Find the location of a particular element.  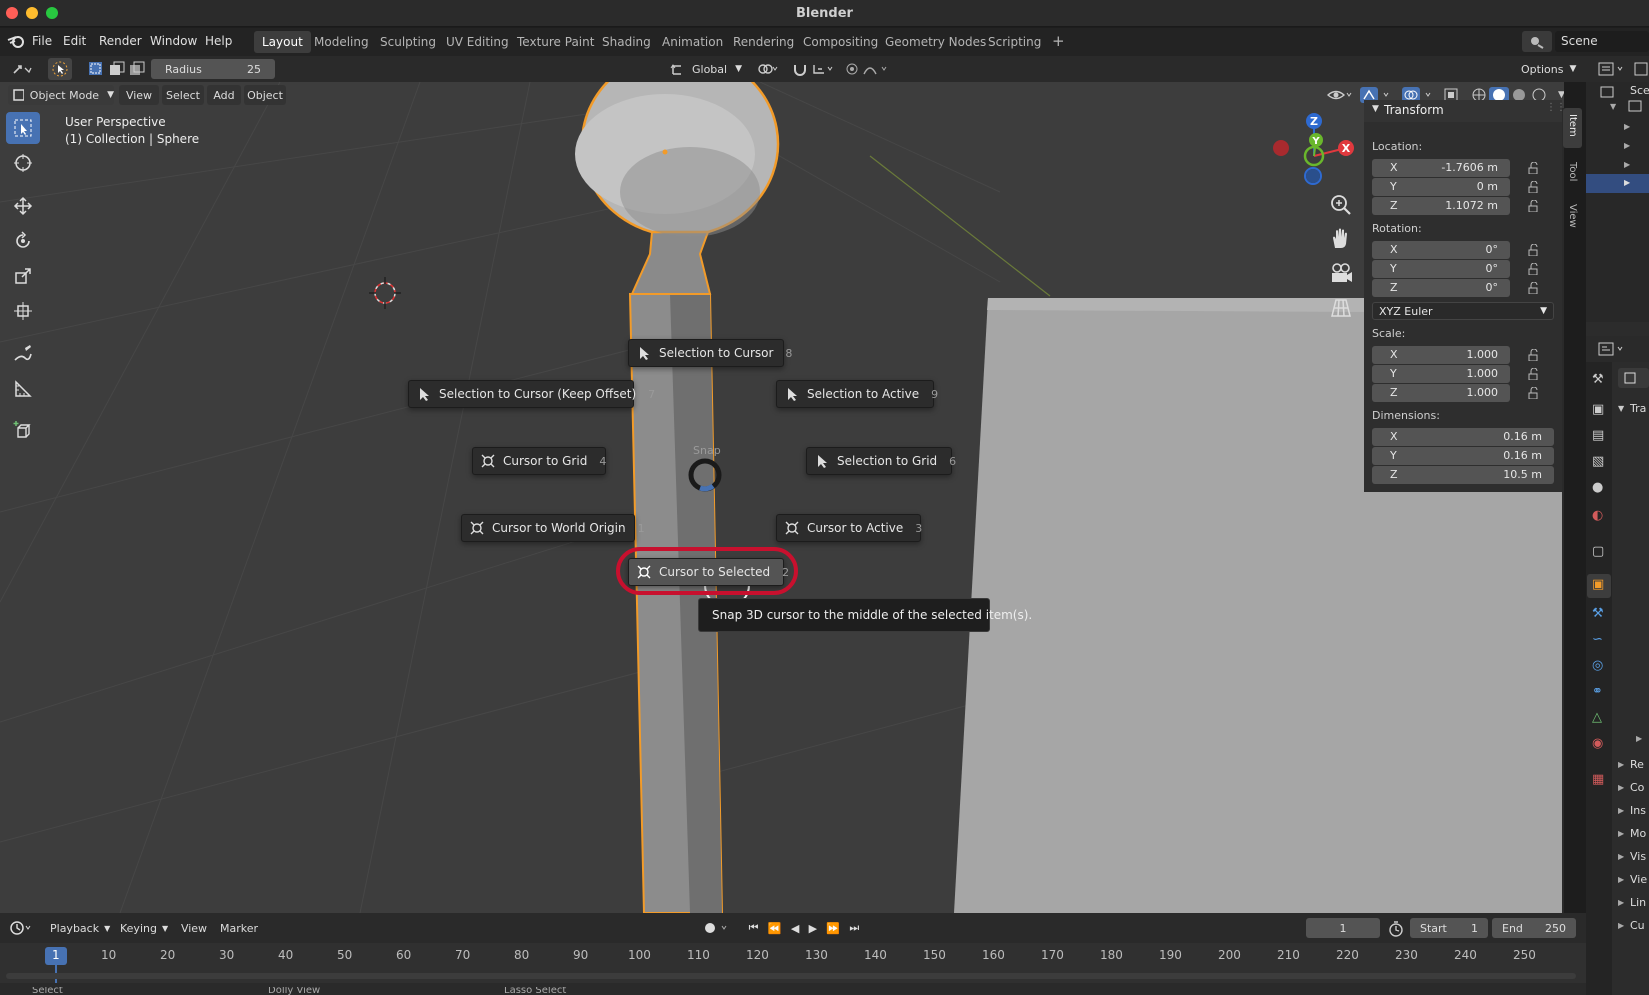

perspective-grid-icon is located at coordinates (1341, 307).